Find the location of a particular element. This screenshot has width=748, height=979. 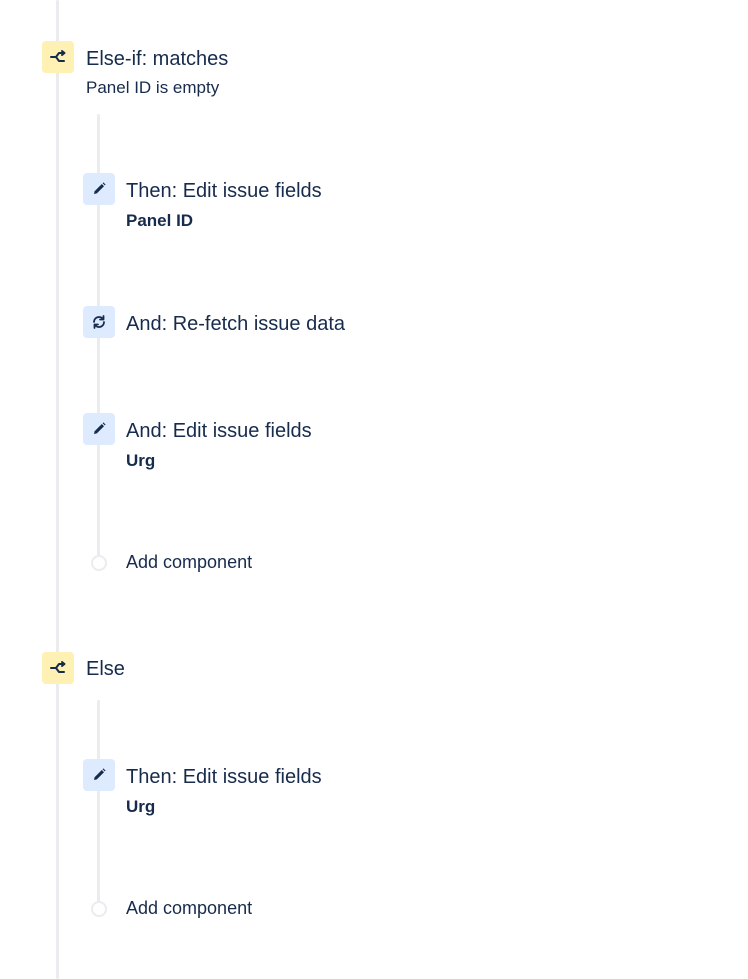

action-title: And: Edit issue fields is located at coordinates (219, 431).